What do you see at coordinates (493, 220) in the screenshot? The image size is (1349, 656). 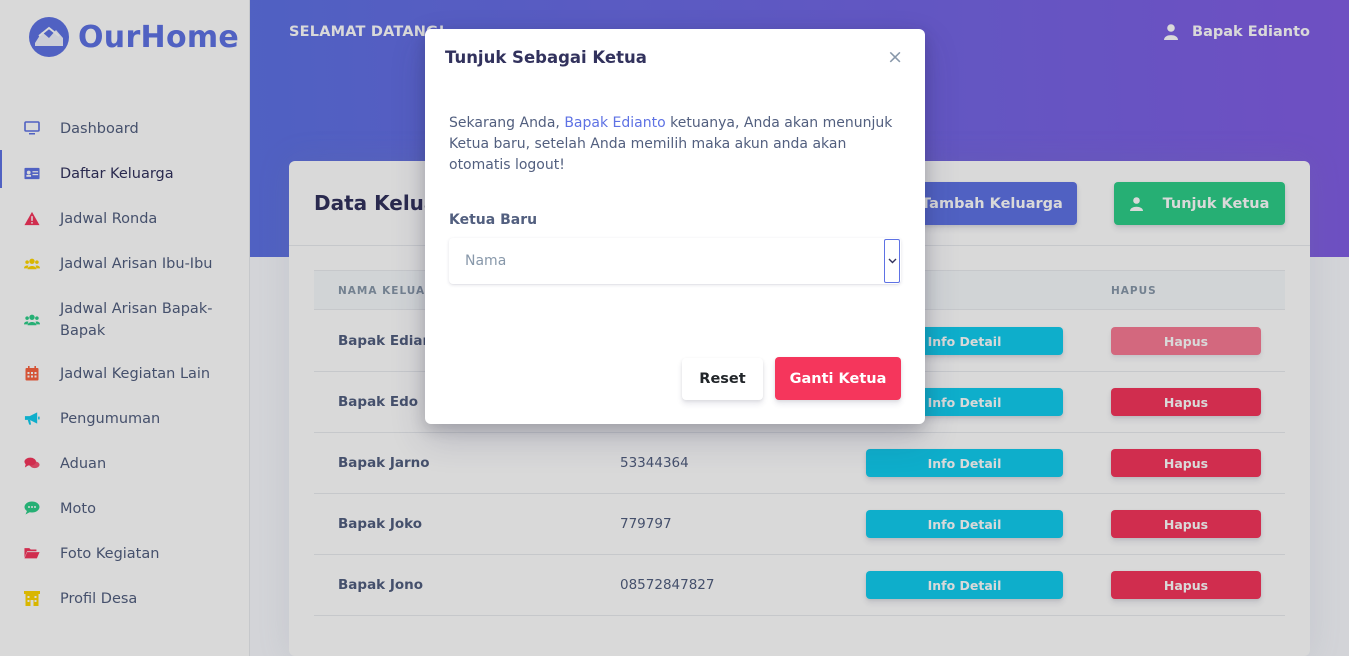 I see `new-leader-label: Ketua Baru` at bounding box center [493, 220].